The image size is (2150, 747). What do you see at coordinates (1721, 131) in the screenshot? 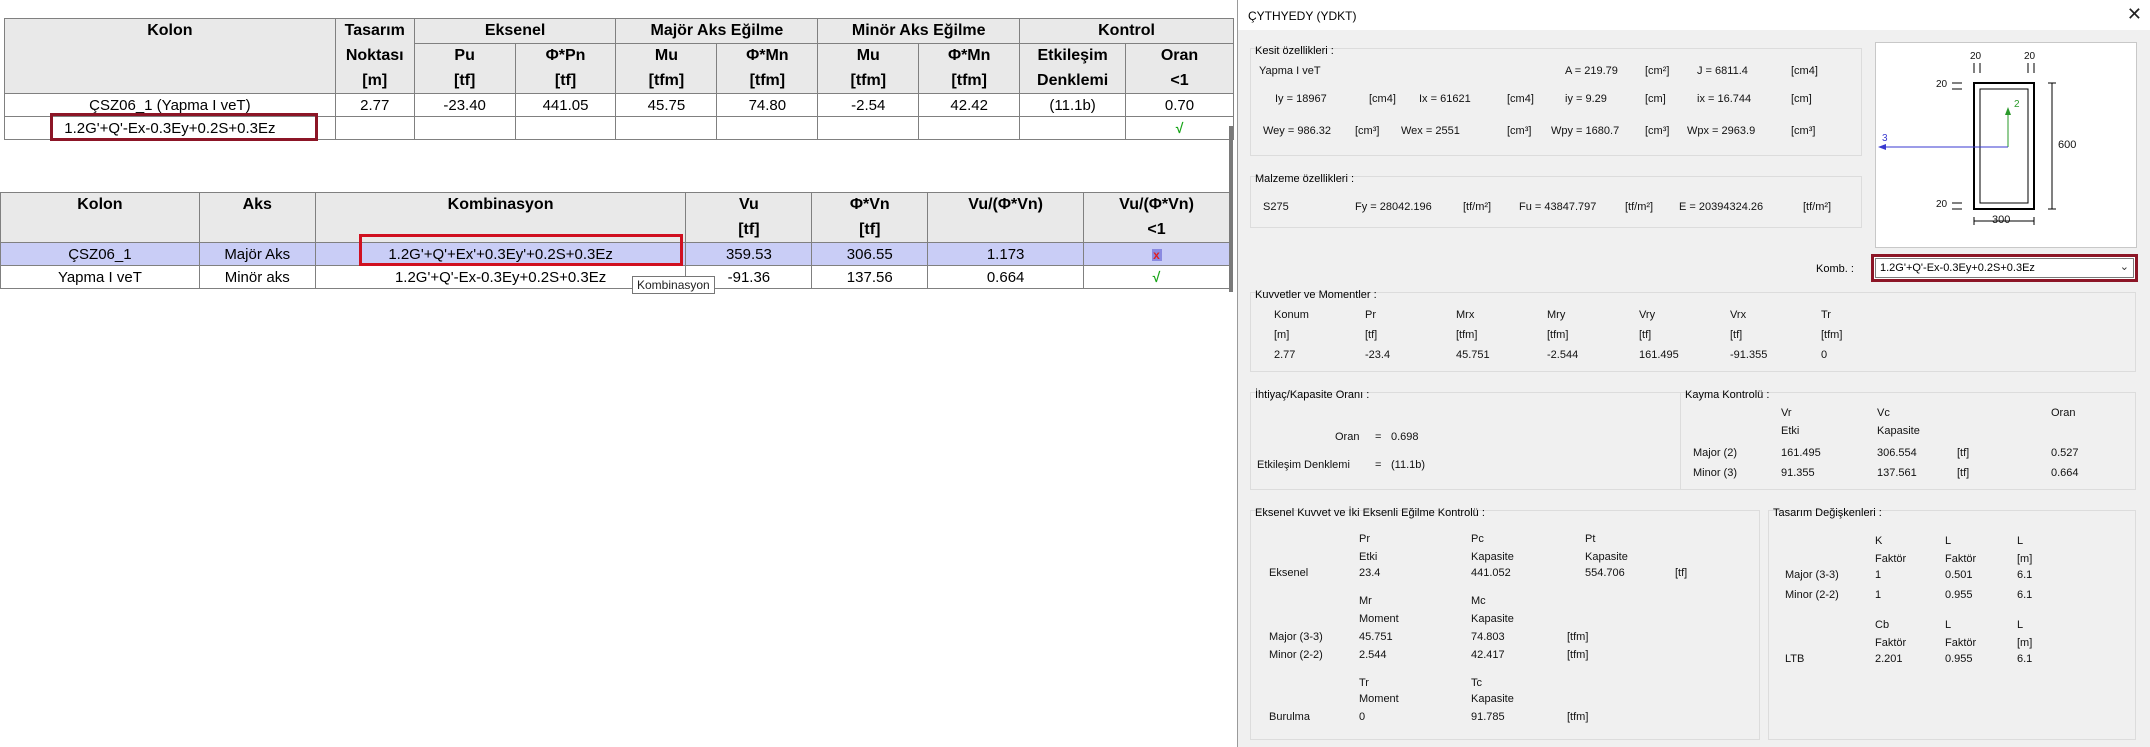
I see `prop-Wpx: Wpx = 2963.9` at bounding box center [1721, 131].